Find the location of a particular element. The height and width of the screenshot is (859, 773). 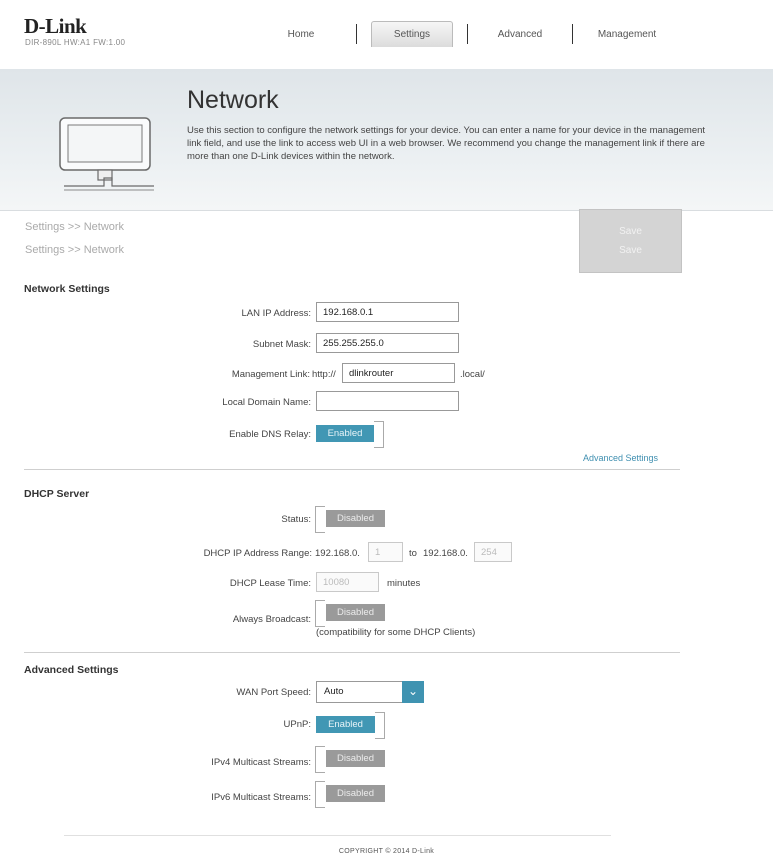

footer-copyright: COPYRIGHT © 2014 D-Link is located at coordinates (386, 851).